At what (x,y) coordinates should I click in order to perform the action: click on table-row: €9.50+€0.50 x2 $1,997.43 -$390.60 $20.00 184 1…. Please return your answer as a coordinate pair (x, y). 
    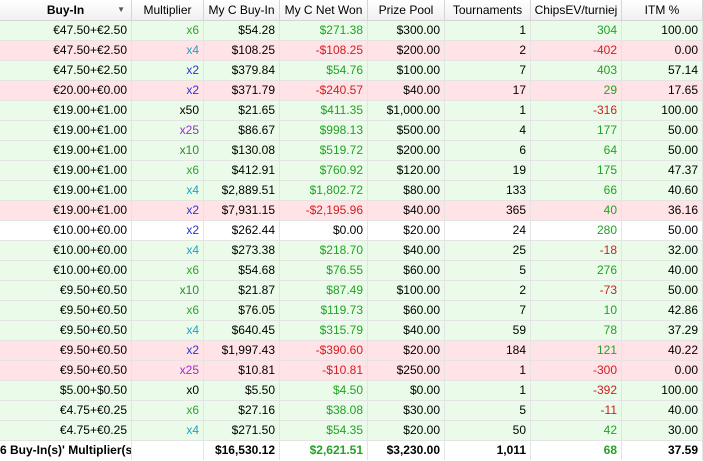
    Looking at the image, I should click on (351, 351).